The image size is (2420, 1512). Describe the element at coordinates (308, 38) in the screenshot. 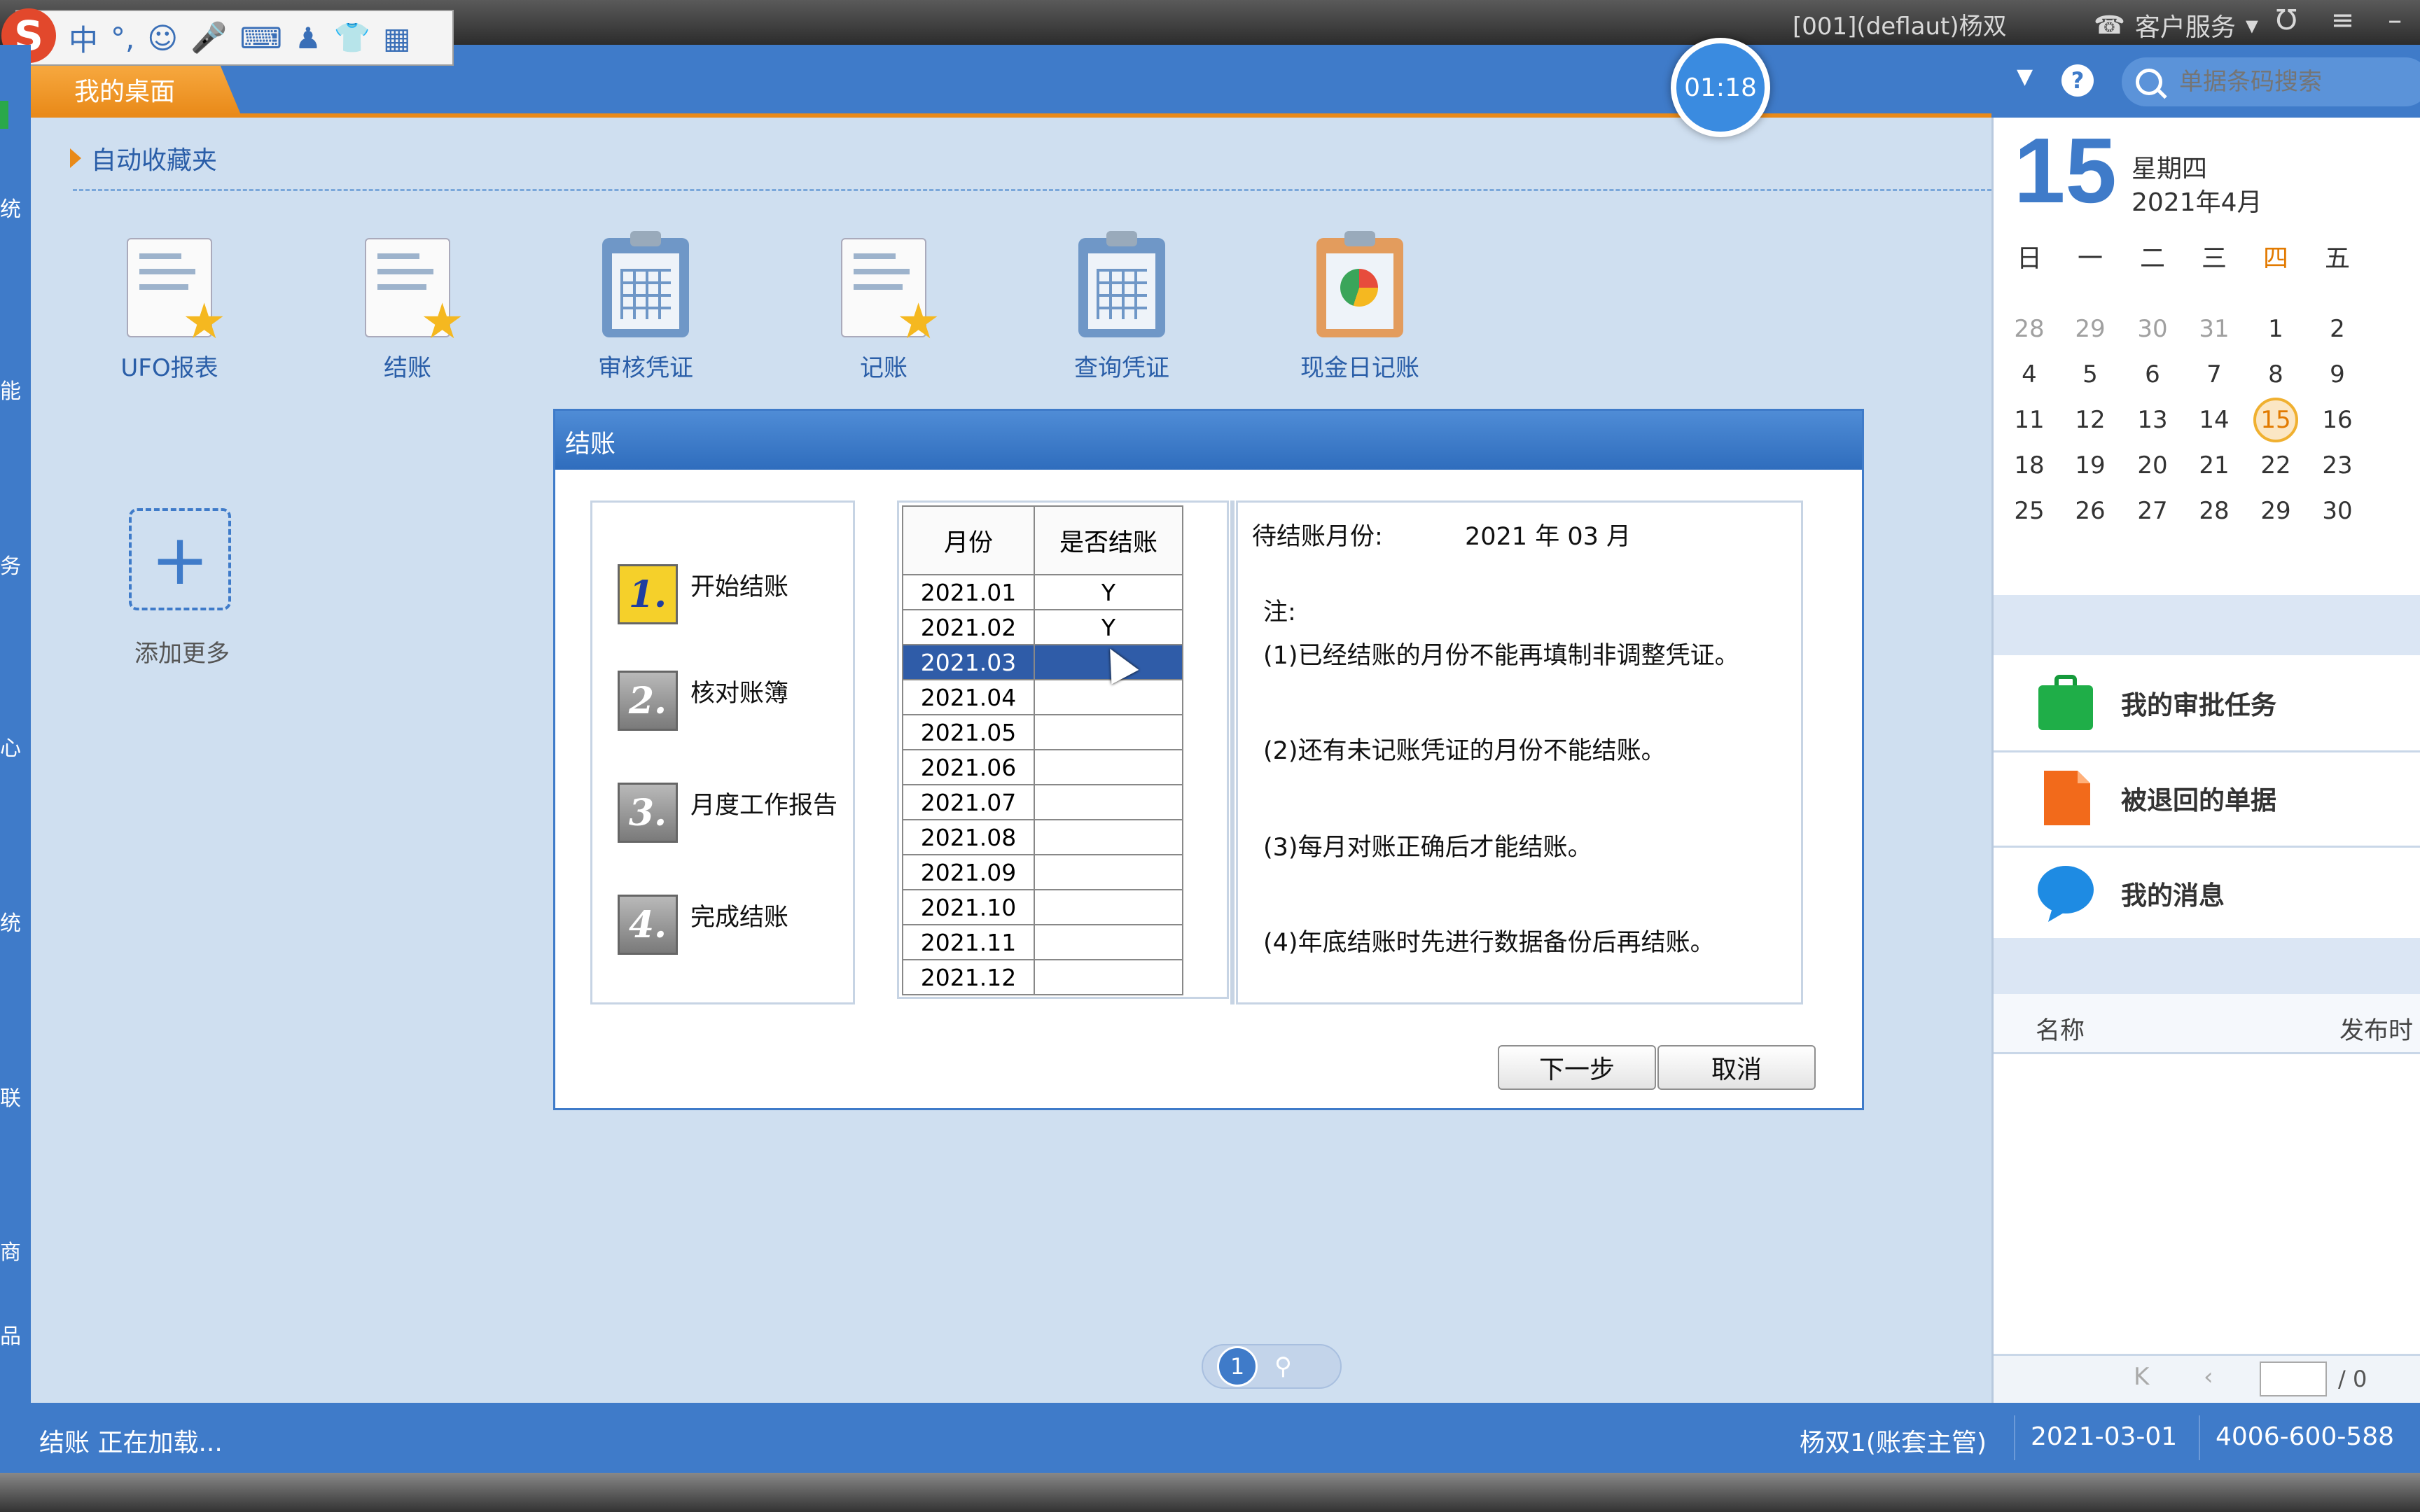

I see `user-icon: ♟` at that location.